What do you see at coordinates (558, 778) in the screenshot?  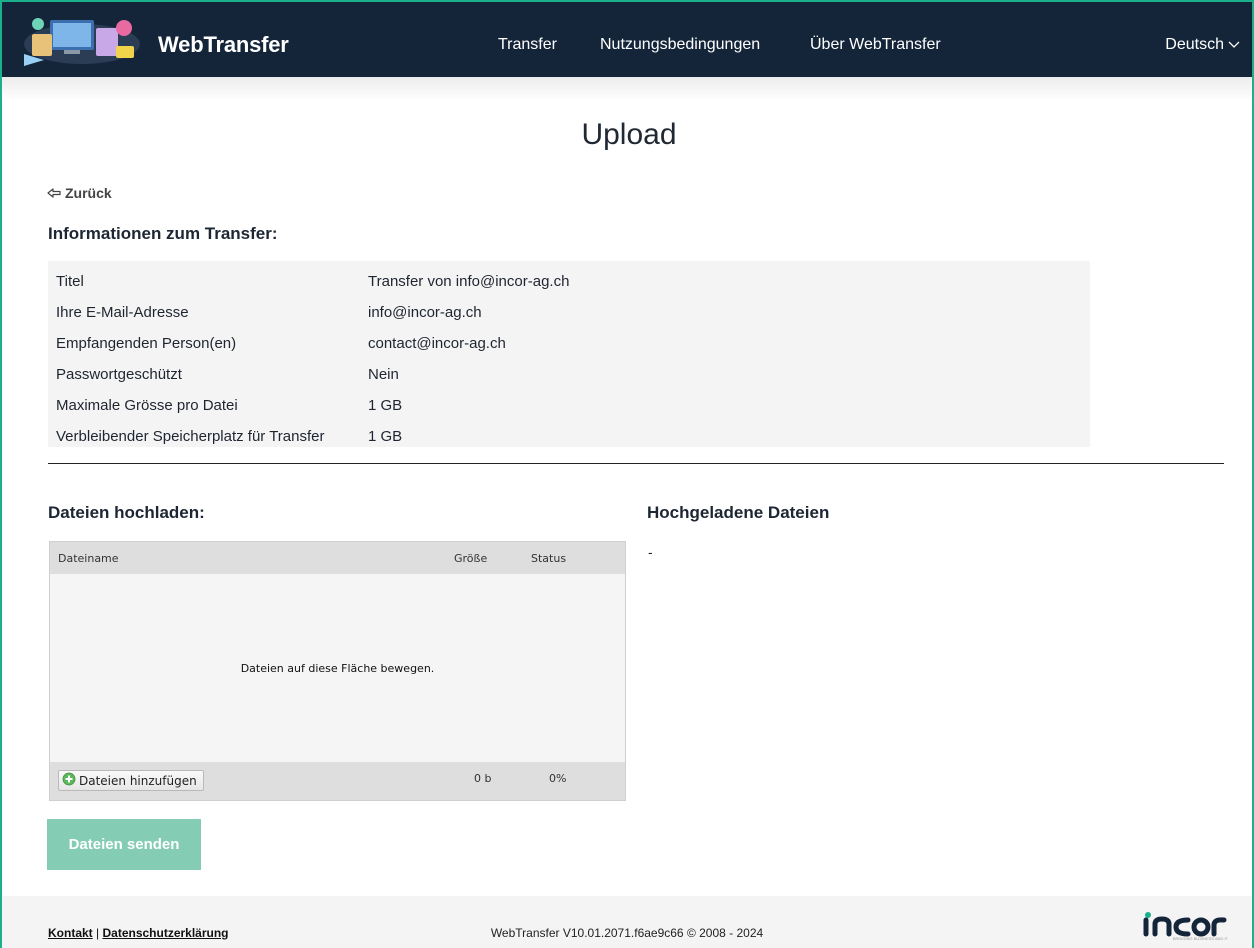 I see `total-progress: 0%` at bounding box center [558, 778].